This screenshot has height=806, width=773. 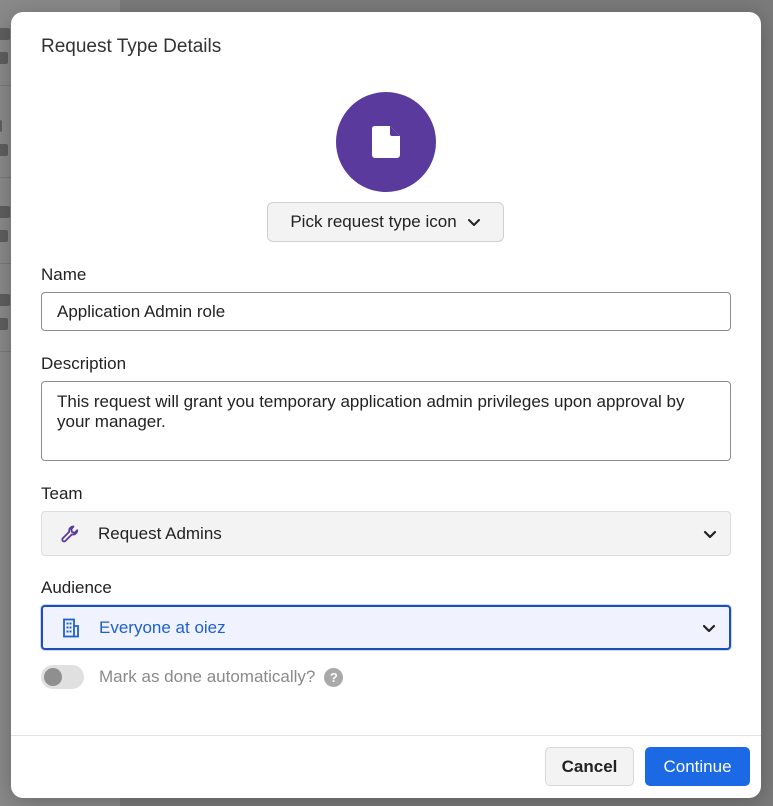 What do you see at coordinates (62, 493) in the screenshot?
I see `team-label: Team` at bounding box center [62, 493].